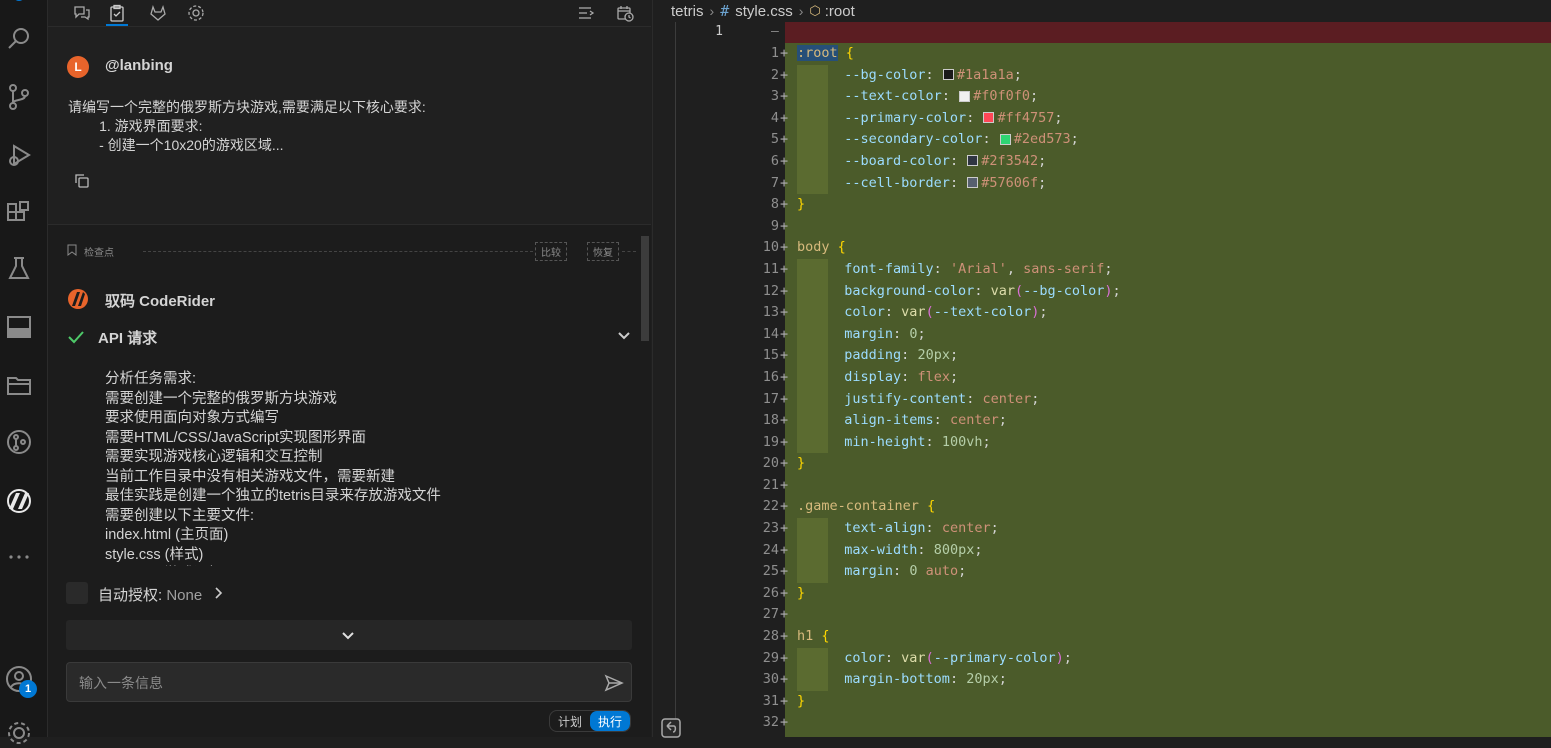 The image size is (1551, 748). Describe the element at coordinates (774, 182) in the screenshot. I see `line-number: 7` at that location.